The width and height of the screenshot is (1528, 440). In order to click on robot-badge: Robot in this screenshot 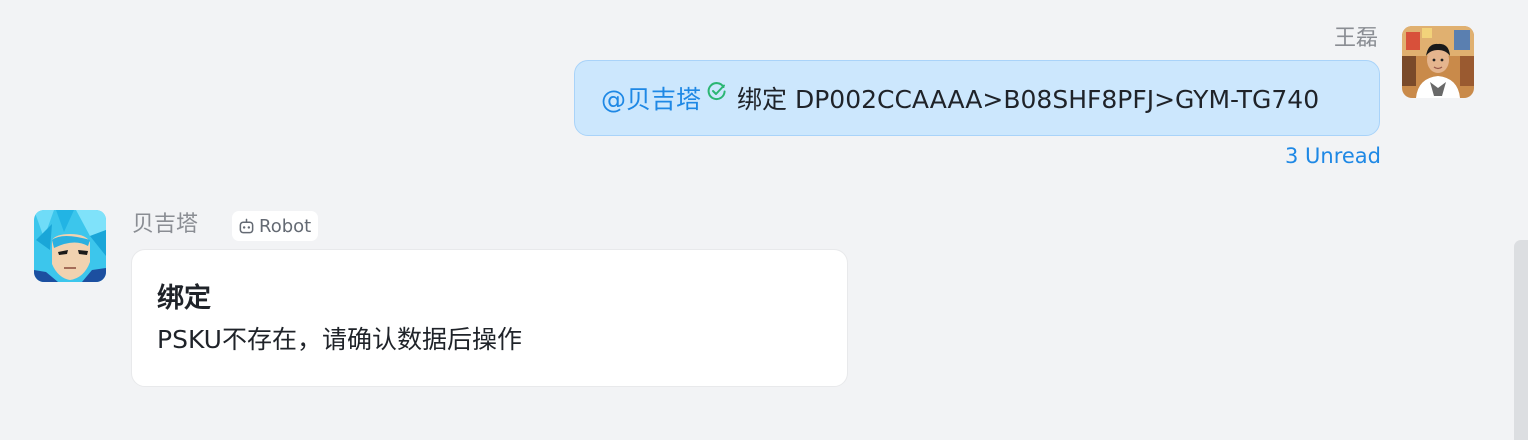, I will do `click(275, 226)`.